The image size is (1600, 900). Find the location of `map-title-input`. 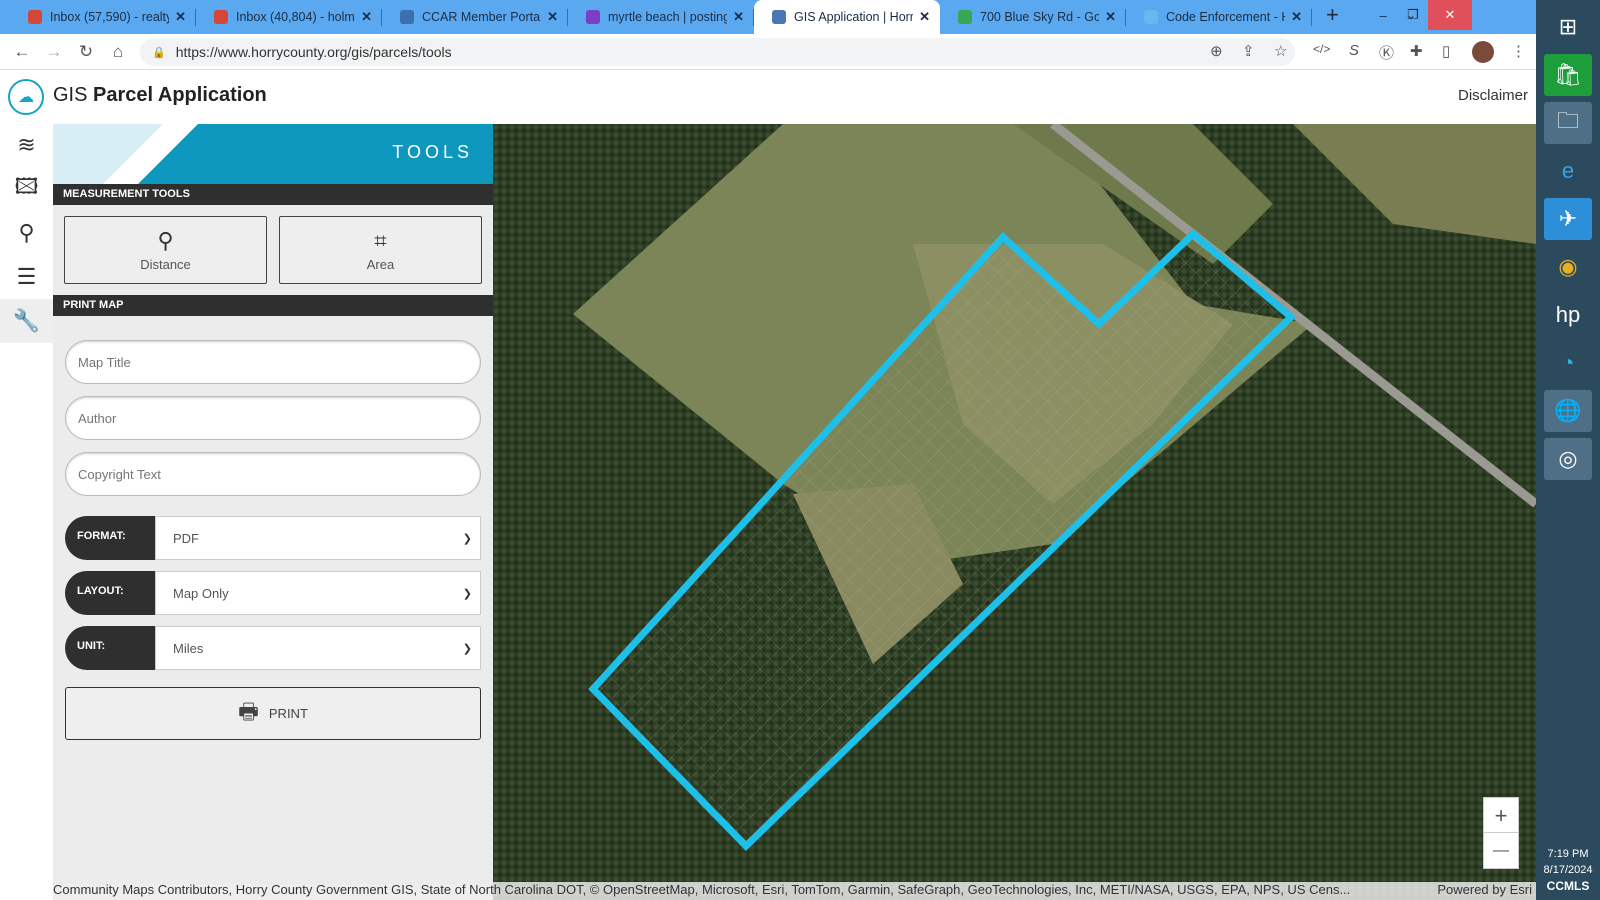

map-title-input is located at coordinates (273, 362).